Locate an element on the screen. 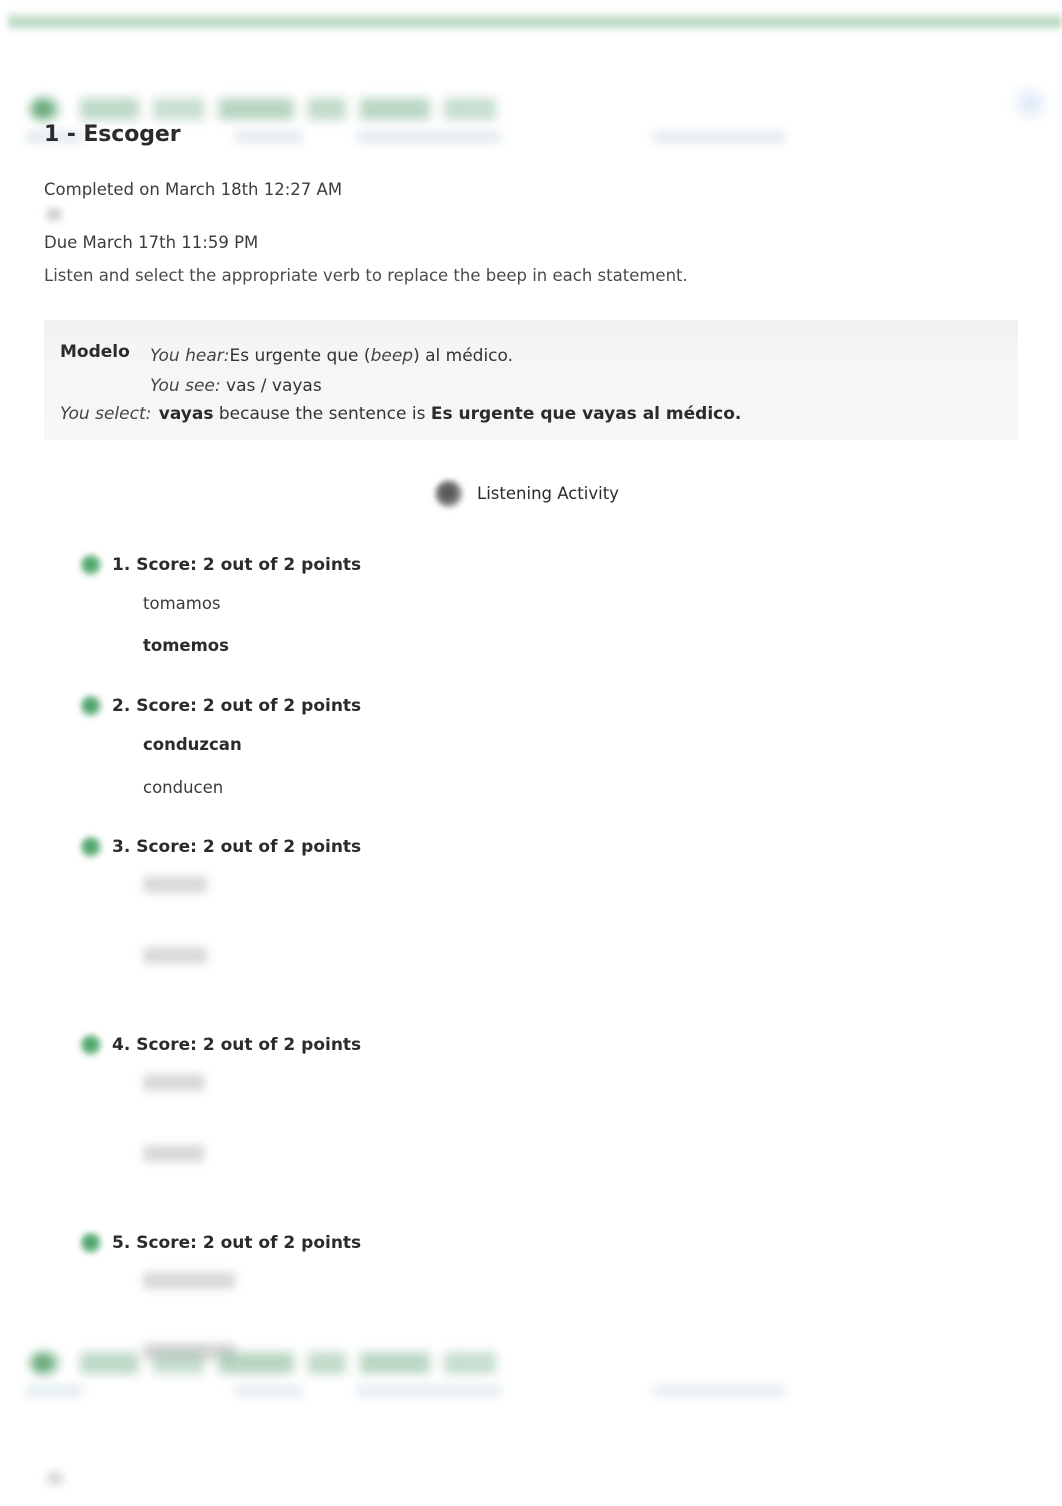  modelo-you-see-line: You see: vas / vayas is located at coordinates (584, 386).